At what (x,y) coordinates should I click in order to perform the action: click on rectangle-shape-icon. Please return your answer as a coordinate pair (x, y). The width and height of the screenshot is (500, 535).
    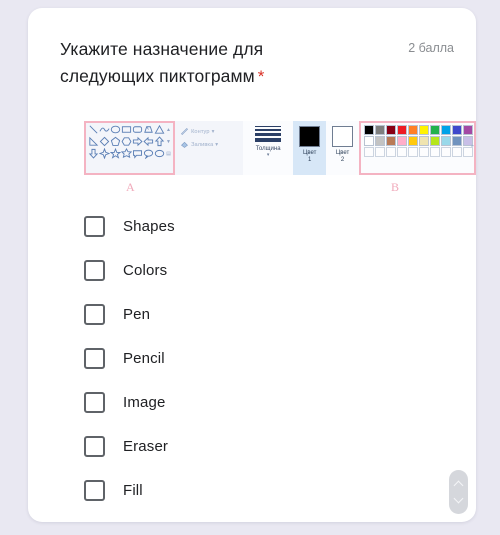
    Looking at the image, I should click on (126, 129).